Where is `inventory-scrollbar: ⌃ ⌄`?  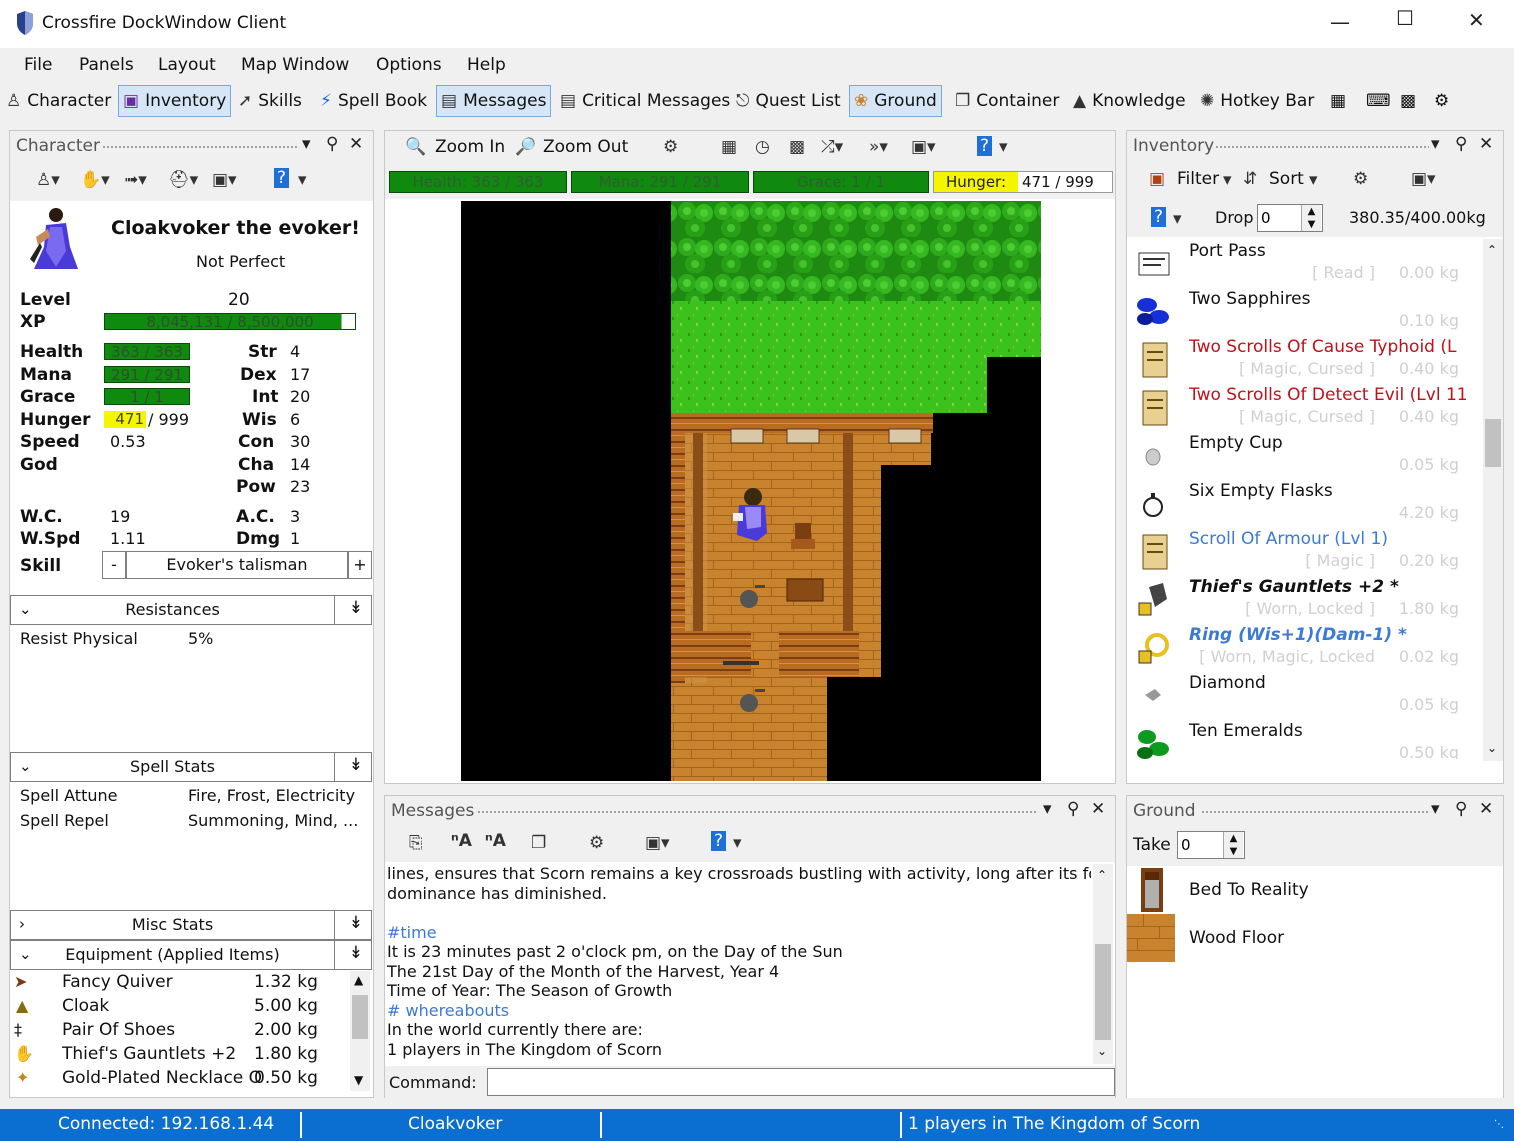 inventory-scrollbar: ⌃ ⌄ is located at coordinates (1493, 500).